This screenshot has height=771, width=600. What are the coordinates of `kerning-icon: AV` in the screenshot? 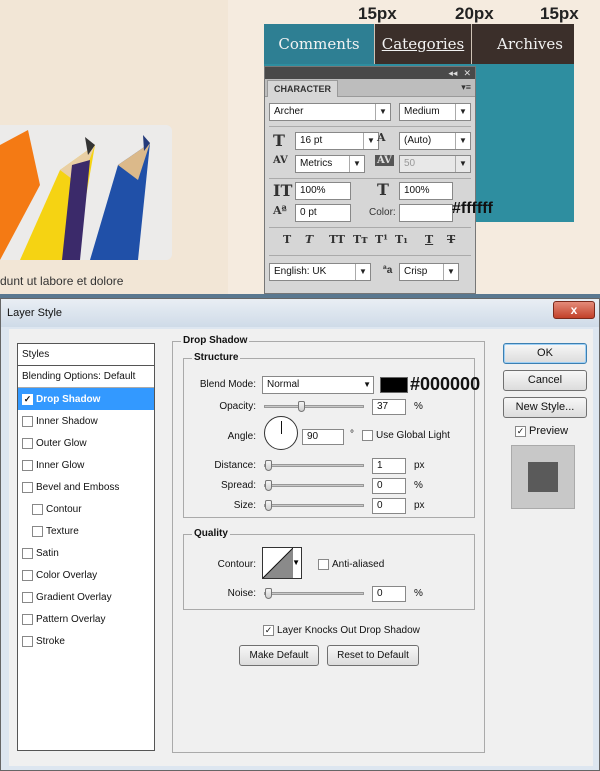 It's located at (280, 160).